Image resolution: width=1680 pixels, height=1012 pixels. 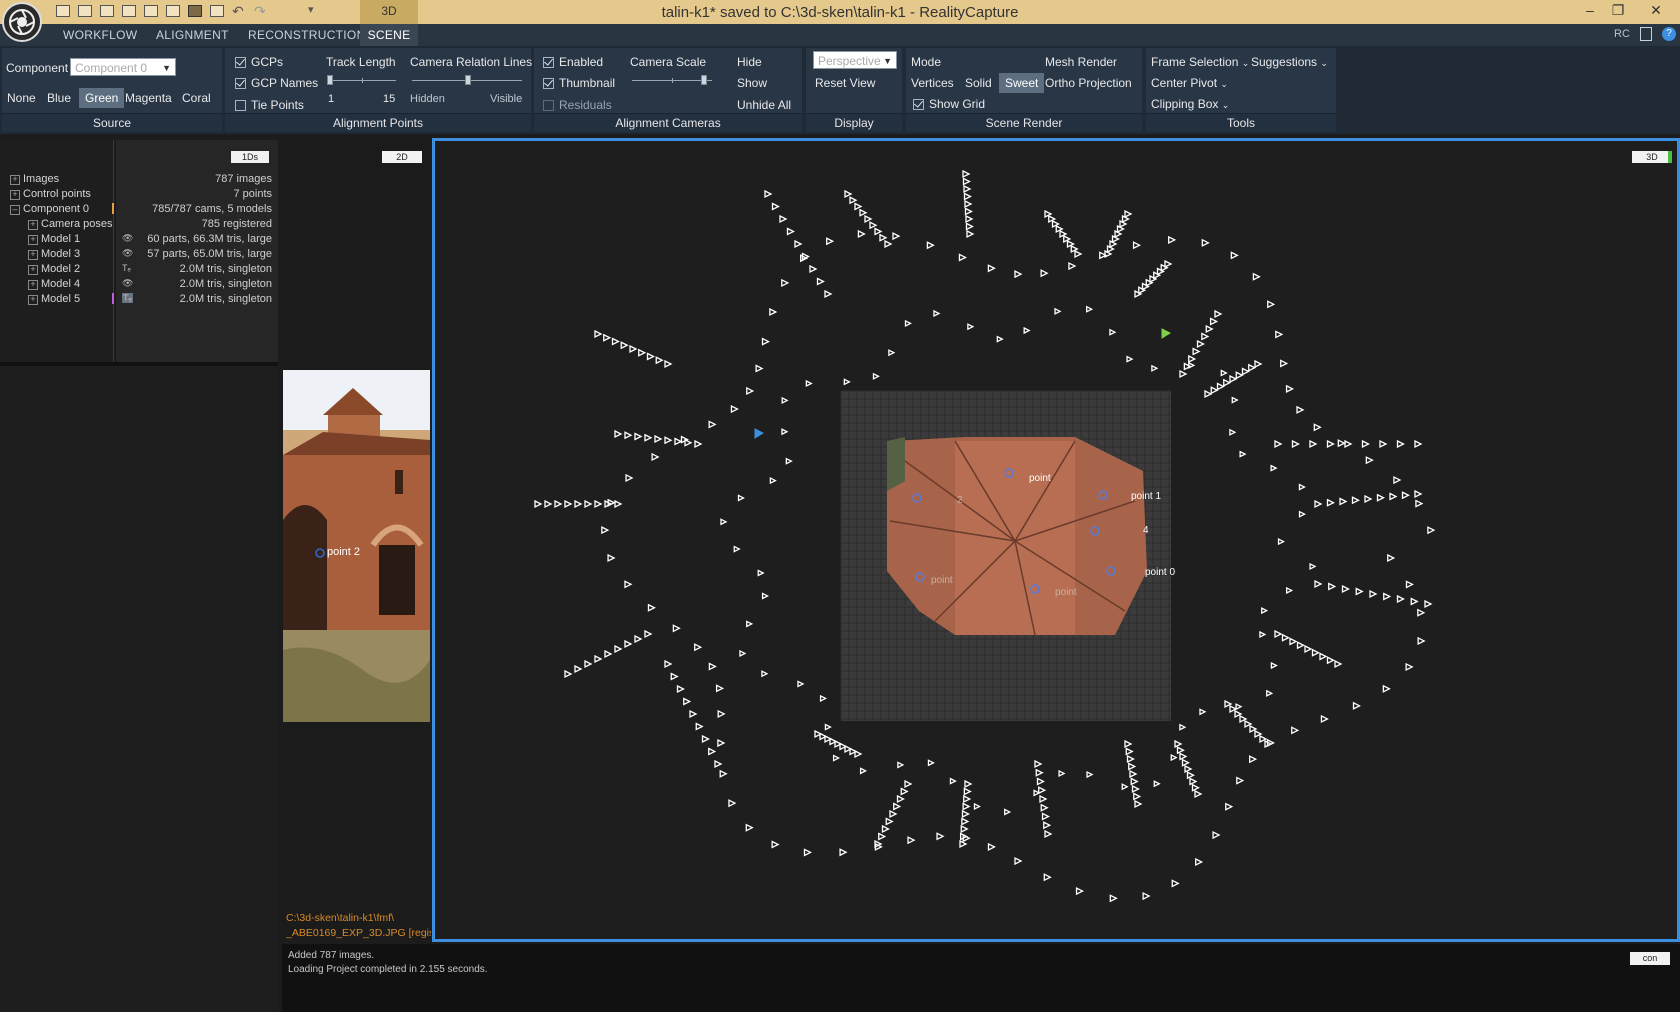 What do you see at coordinates (330, 80) in the screenshot?
I see `track-length-thumb` at bounding box center [330, 80].